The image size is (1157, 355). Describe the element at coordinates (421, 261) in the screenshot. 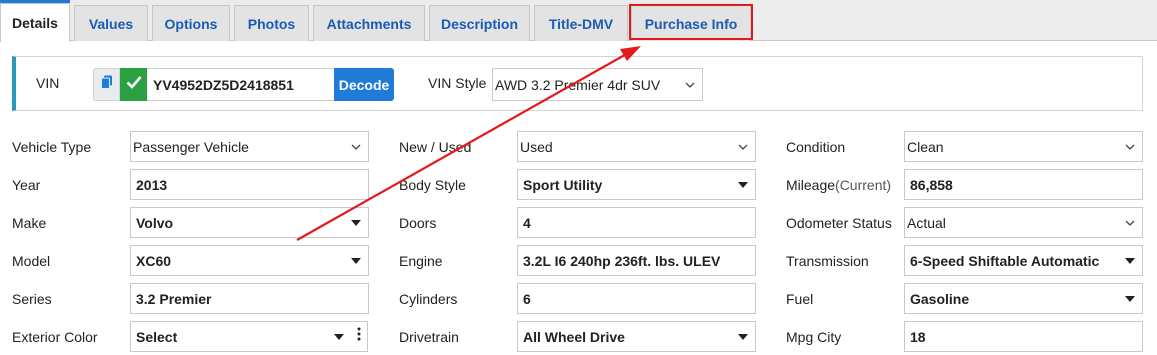

I see `engine-label: Engine` at that location.